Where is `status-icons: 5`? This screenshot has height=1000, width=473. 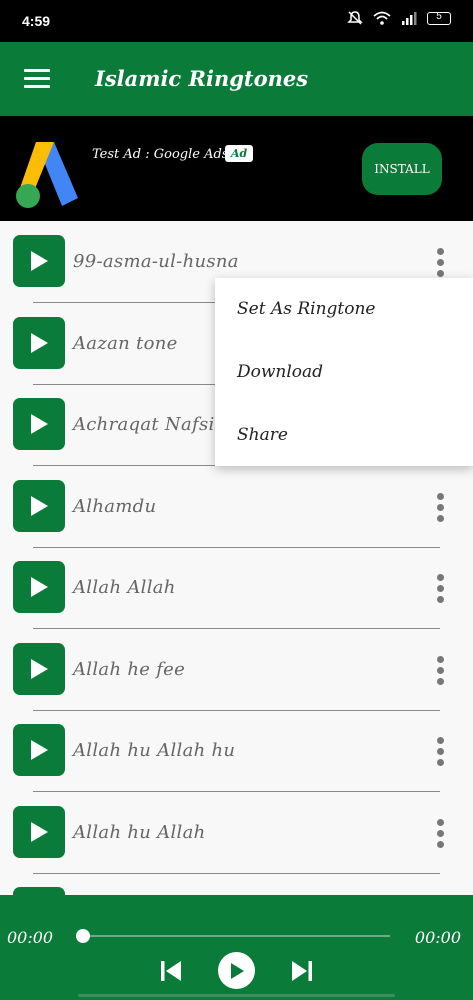 status-icons: 5 is located at coordinates (399, 18).